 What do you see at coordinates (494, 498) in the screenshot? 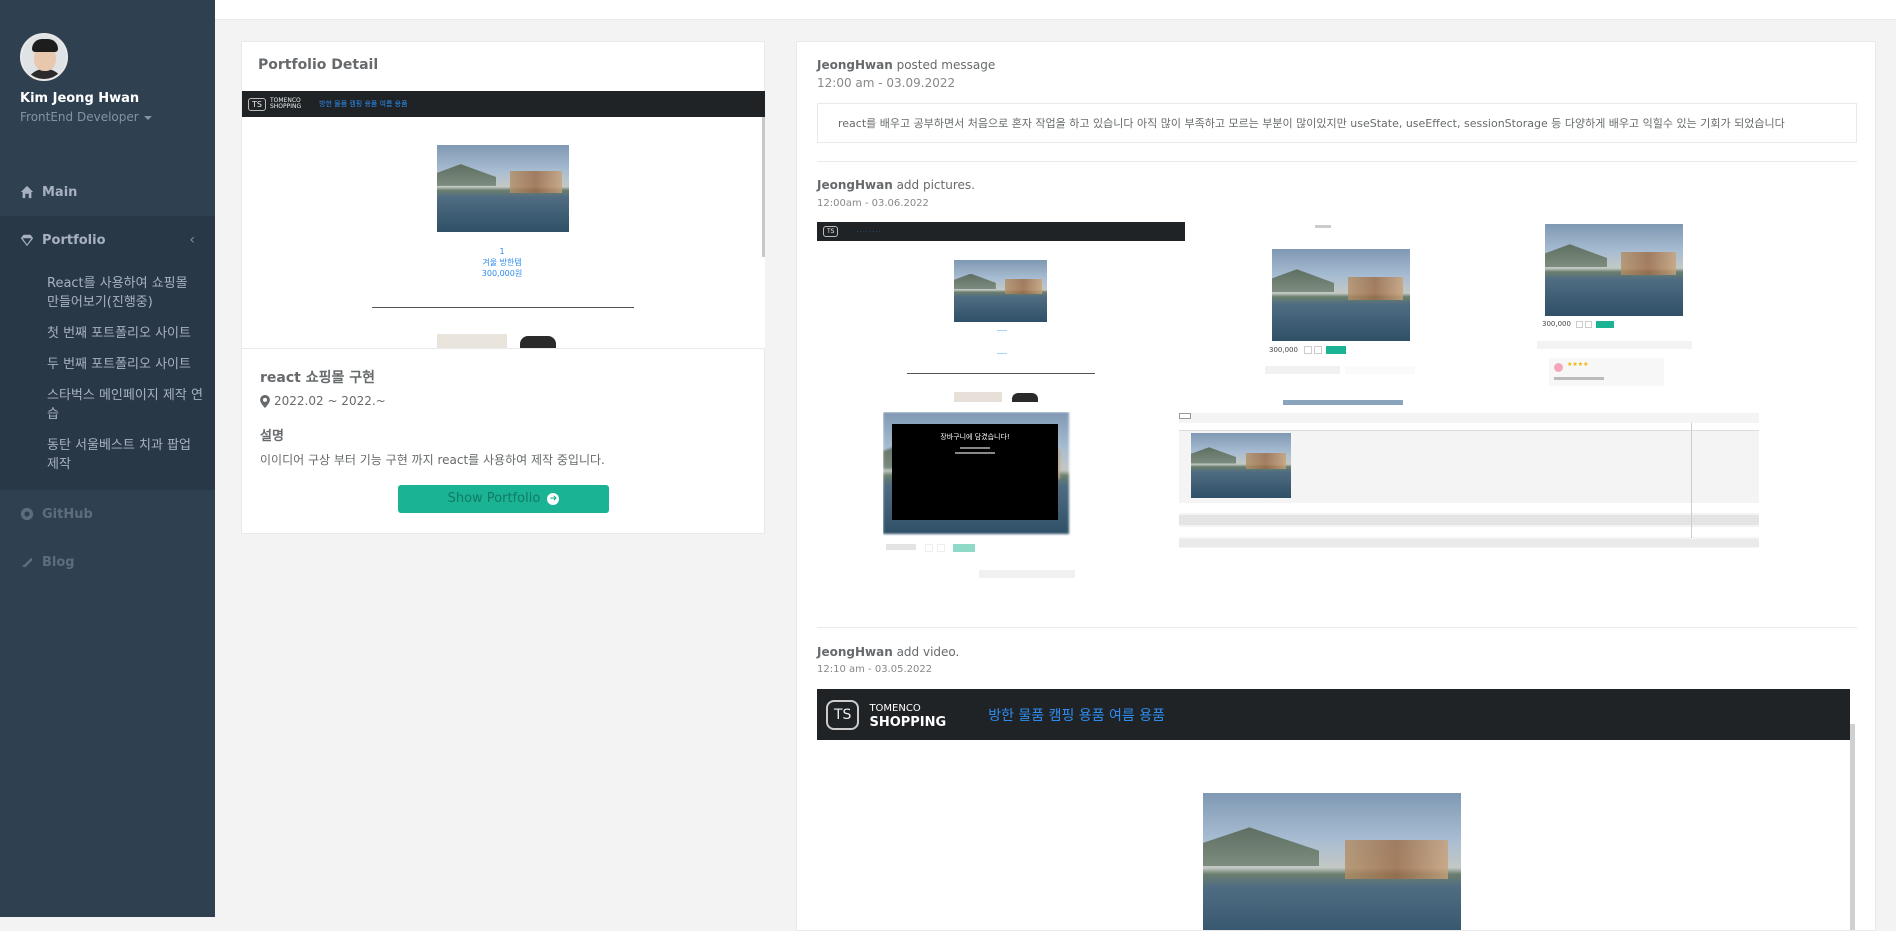
I see `show-portfolio-label: Show Portfolio` at bounding box center [494, 498].